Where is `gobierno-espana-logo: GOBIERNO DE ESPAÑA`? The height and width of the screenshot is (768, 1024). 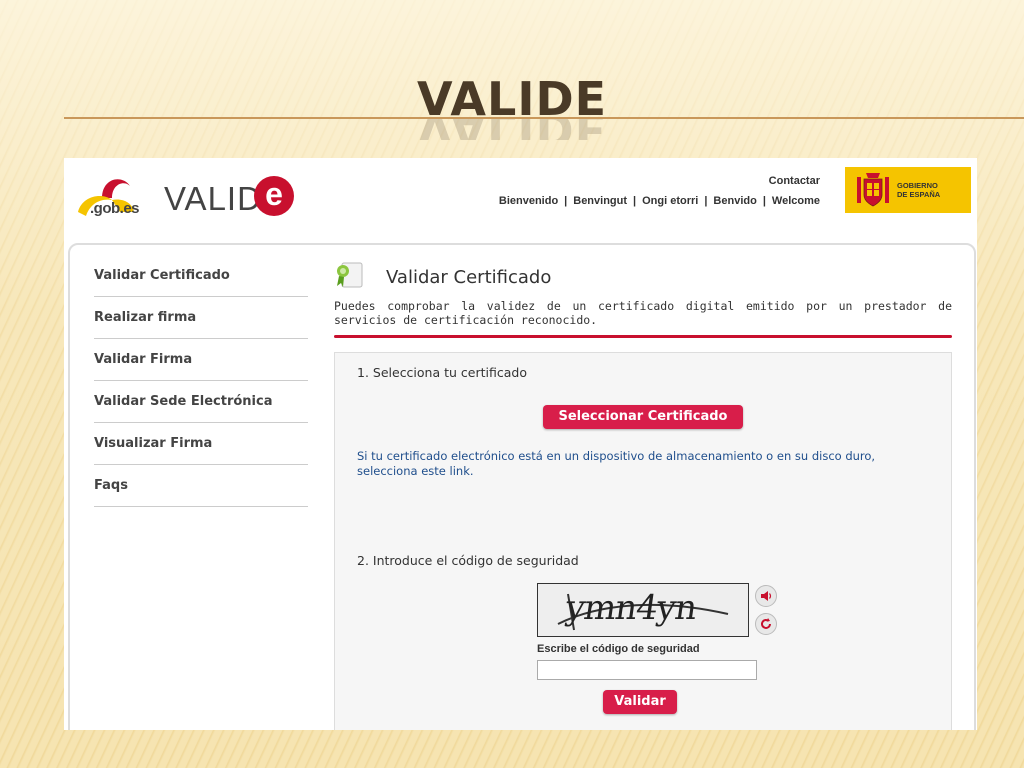
gobierno-espana-logo: GOBIERNO DE ESPAÑA is located at coordinates (908, 190).